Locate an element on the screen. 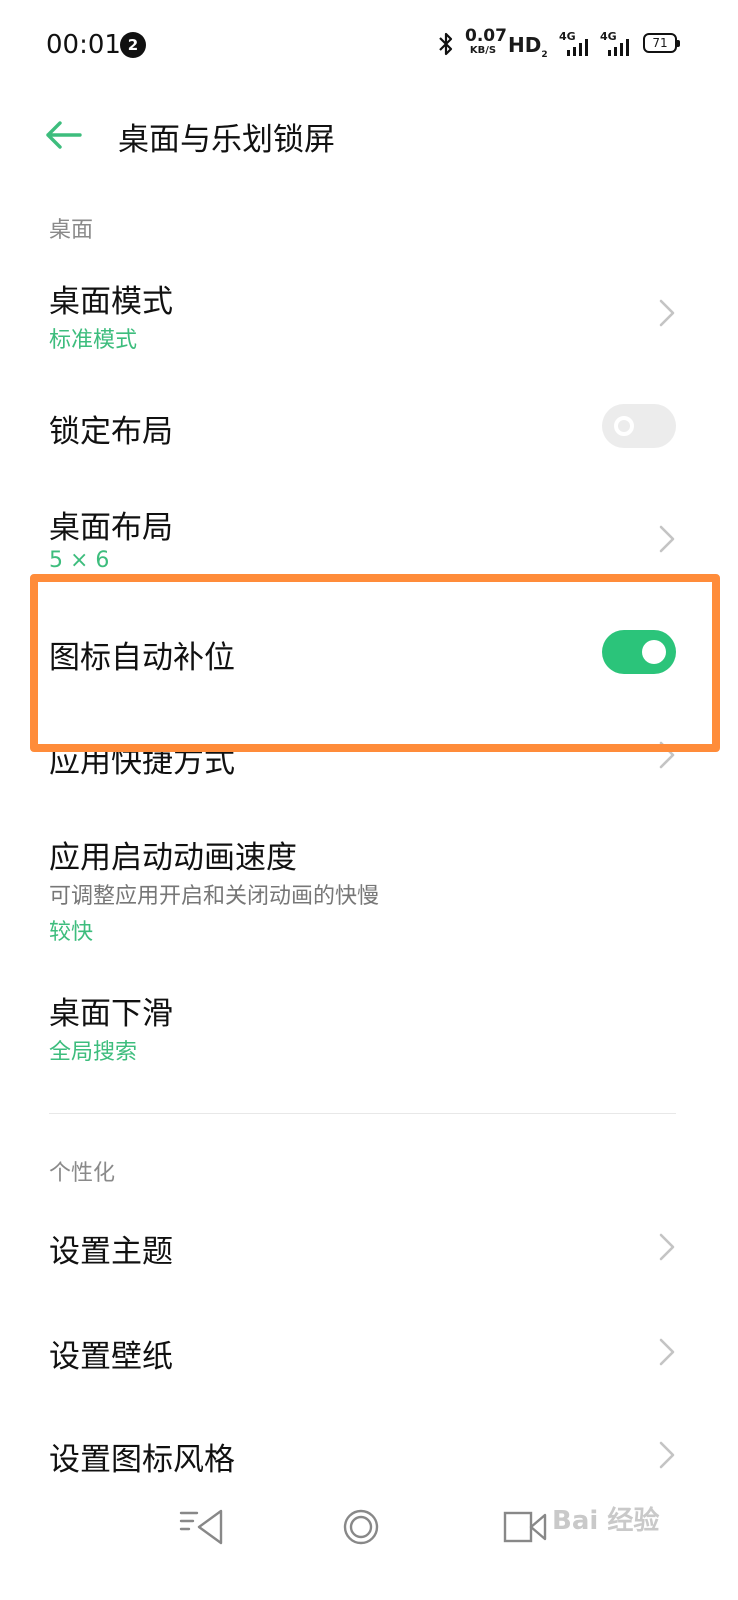 The image size is (738, 1600). row-set-wallpaper: 设置壁纸 is located at coordinates (369, 1351).